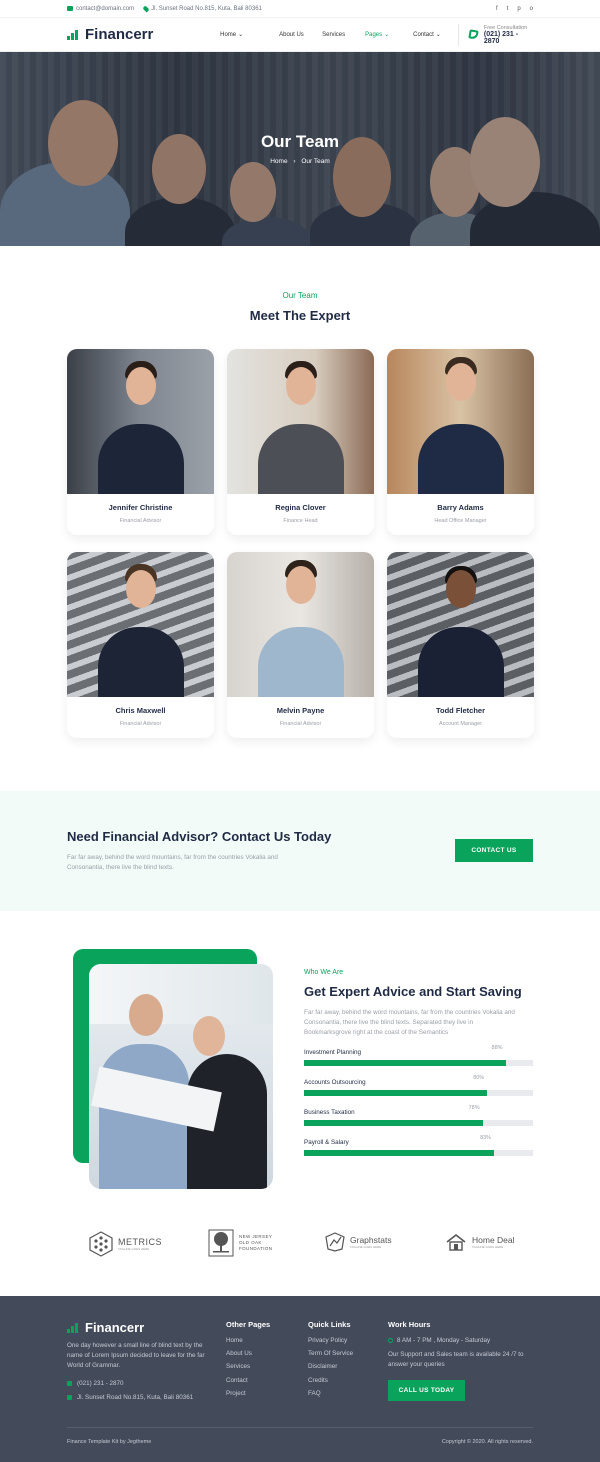 Image resolution: width=600 pixels, height=1462 pixels. What do you see at coordinates (130, 1397) in the screenshot?
I see `footer-address: Jl. Sunset Road No.815, Kuta, Bali 80361` at bounding box center [130, 1397].